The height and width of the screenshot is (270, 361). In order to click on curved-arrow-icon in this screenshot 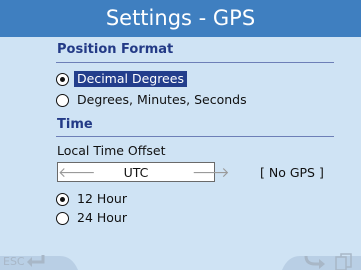, I will do `click(314, 262)`.